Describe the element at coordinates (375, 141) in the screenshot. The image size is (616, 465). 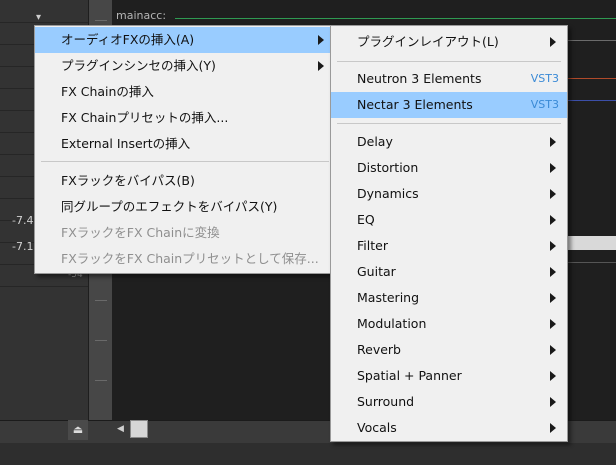
I see `menu-item-label: Delay` at that location.